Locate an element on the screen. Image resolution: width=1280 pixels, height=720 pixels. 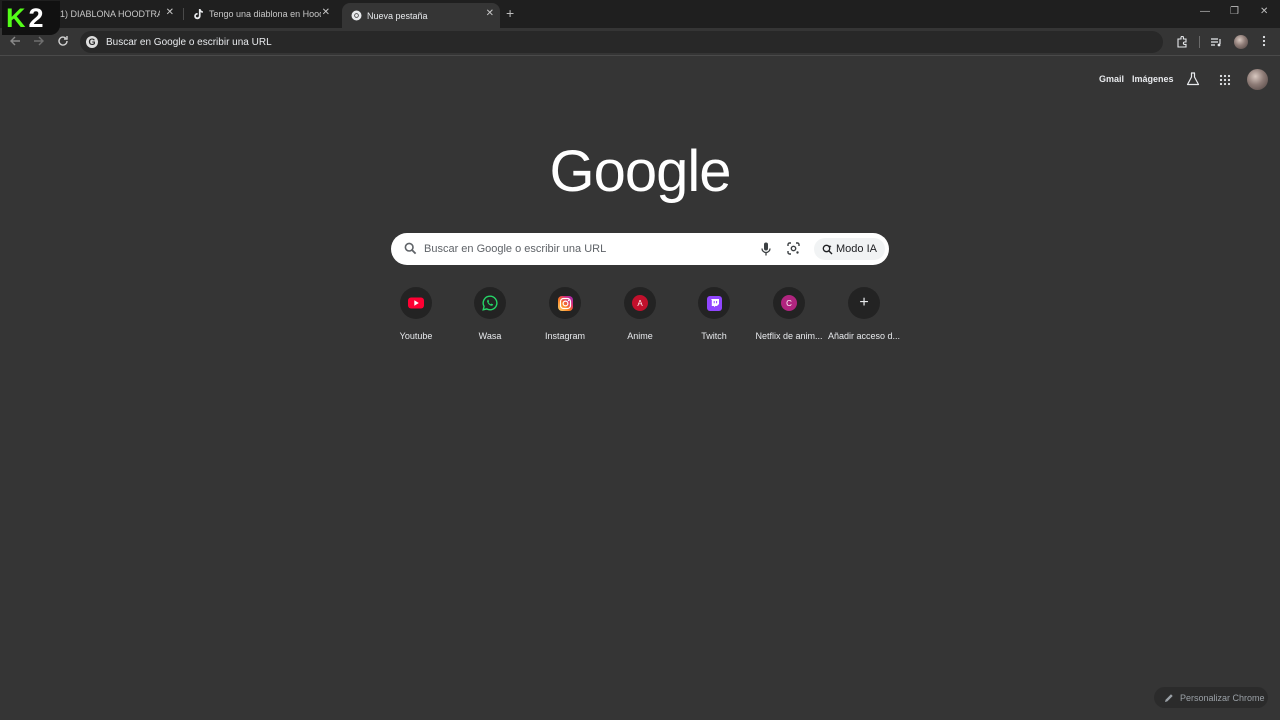
reload-icon is located at coordinates (63, 41).